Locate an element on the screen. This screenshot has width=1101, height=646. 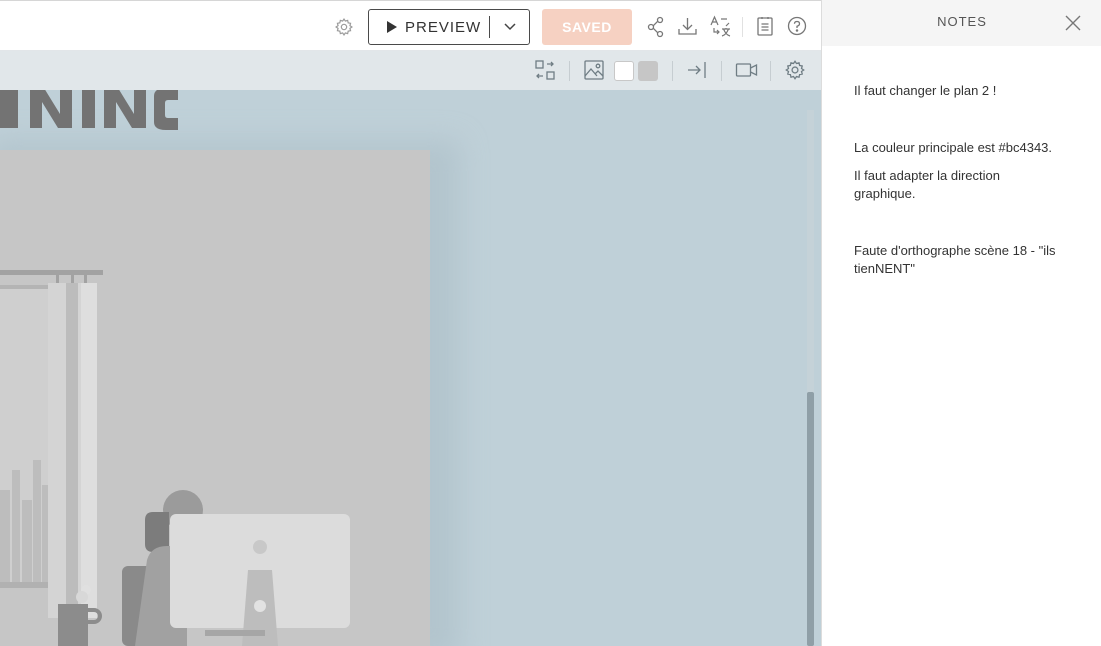
preview-split-button: PREVIEW is located at coordinates (449, 27).